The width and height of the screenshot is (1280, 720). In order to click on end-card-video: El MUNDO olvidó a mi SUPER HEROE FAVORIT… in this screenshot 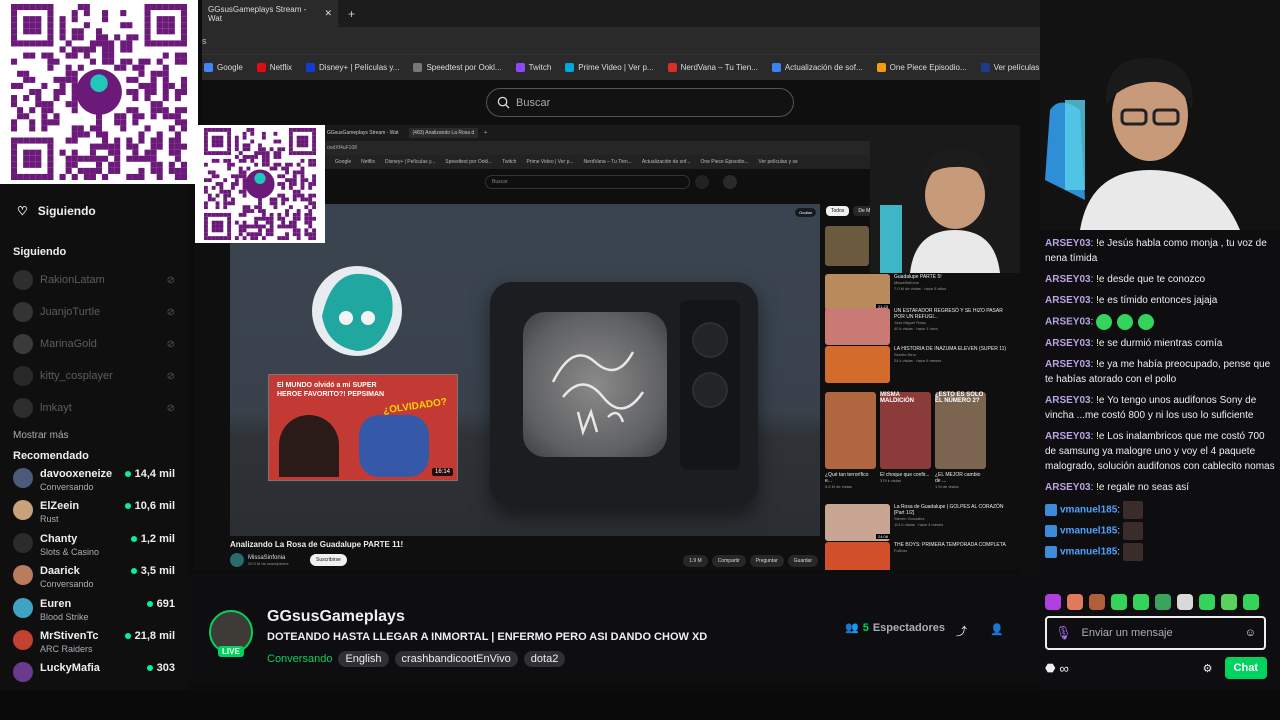, I will do `click(363, 427)`.